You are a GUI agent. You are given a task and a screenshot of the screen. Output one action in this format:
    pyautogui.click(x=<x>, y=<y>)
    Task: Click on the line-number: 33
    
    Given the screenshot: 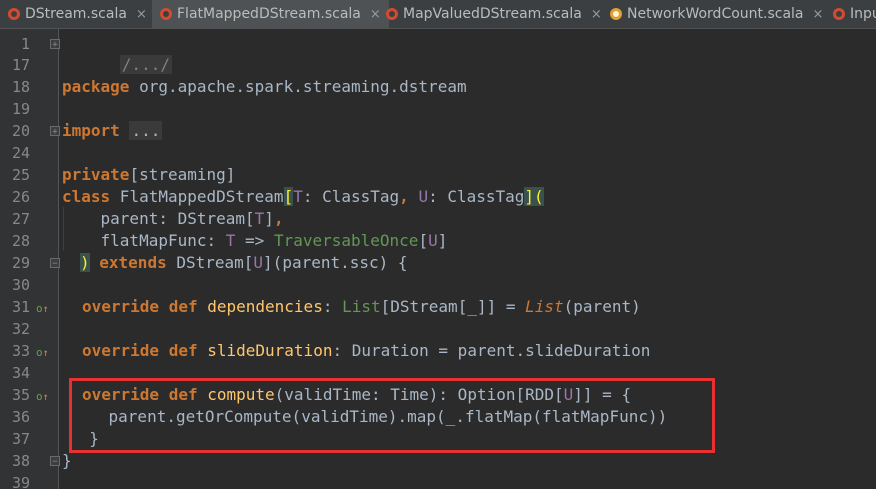 What is the action you would take?
    pyautogui.click(x=20, y=351)
    